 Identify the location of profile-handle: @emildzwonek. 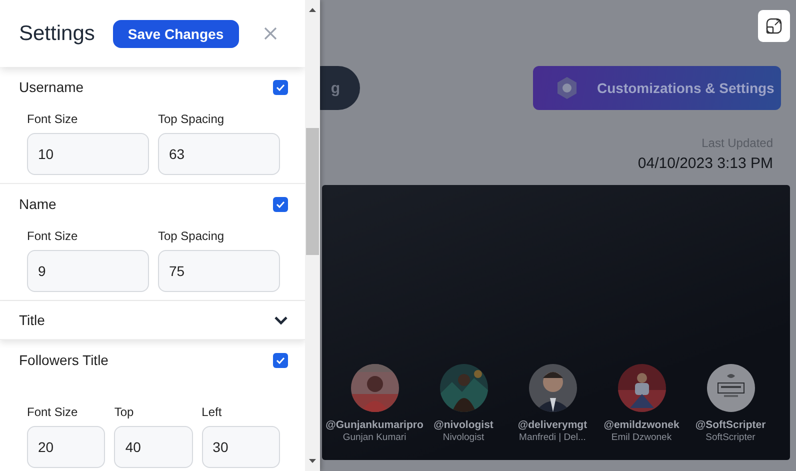
(642, 425).